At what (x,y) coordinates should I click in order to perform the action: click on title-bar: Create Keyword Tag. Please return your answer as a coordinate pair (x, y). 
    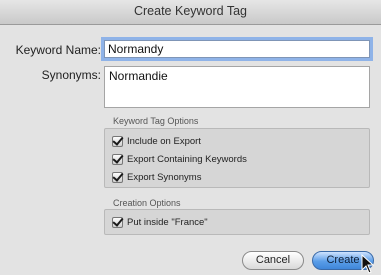
    Looking at the image, I should click on (190, 12).